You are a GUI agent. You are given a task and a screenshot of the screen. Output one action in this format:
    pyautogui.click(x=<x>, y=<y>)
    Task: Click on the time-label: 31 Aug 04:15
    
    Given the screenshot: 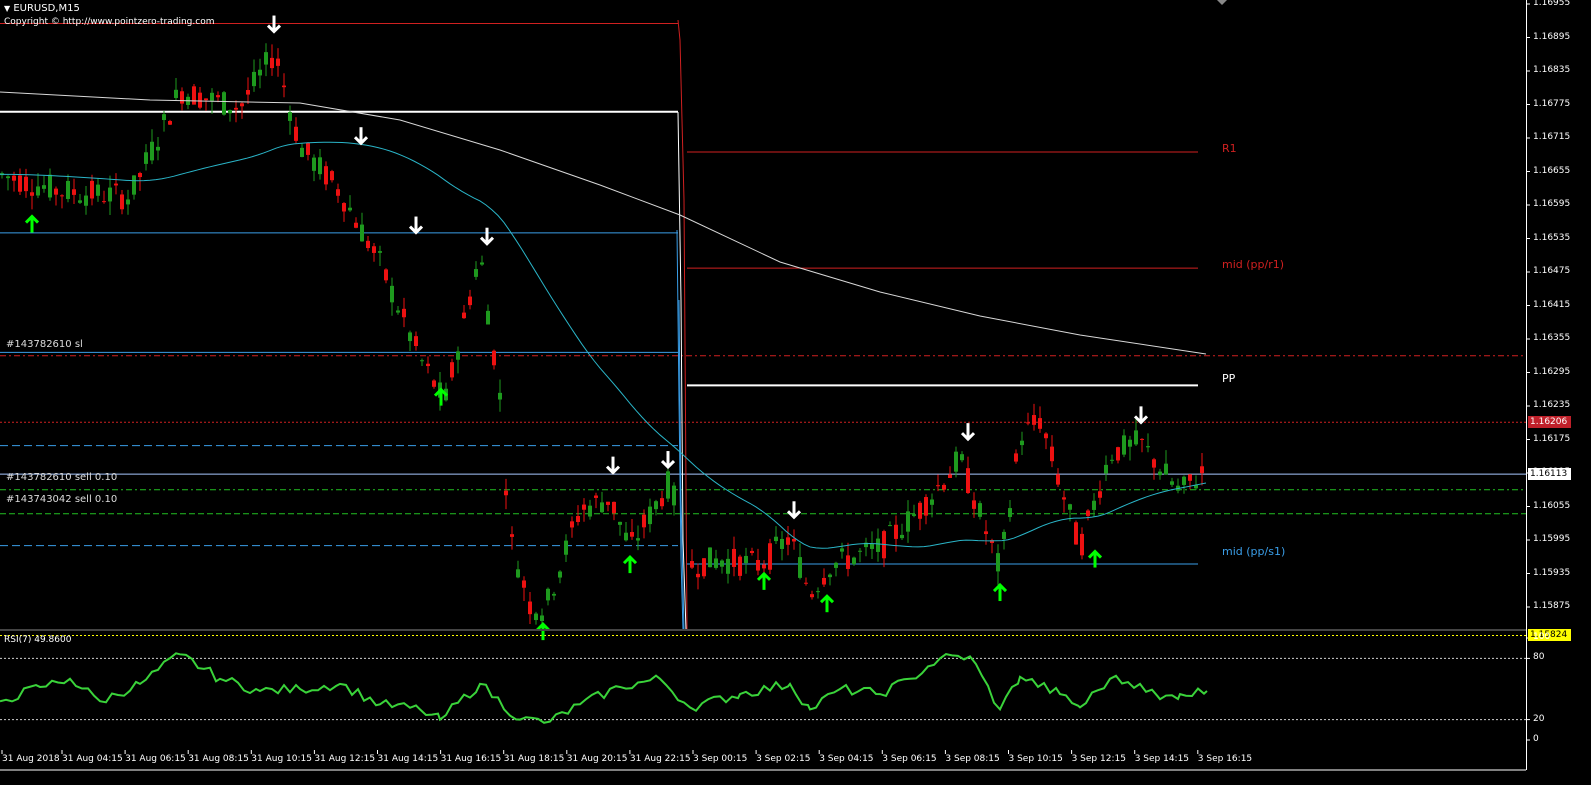 What is the action you would take?
    pyautogui.click(x=92, y=759)
    